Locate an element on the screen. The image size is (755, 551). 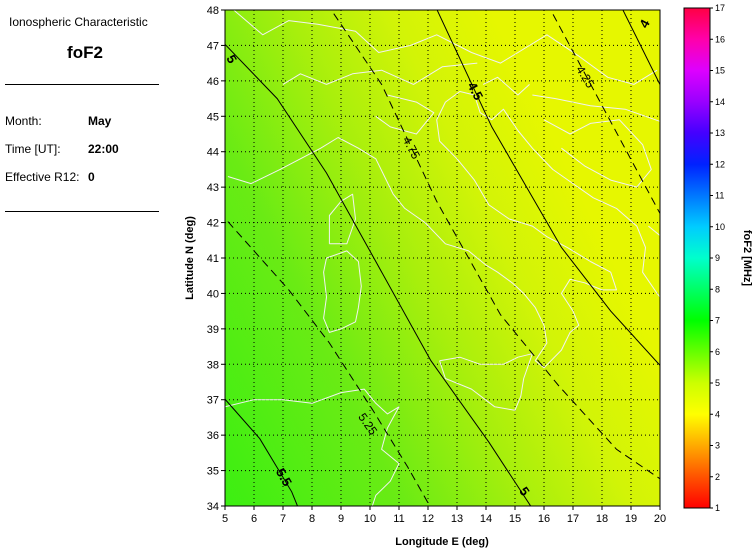
colorbar-tick-label: 4 is located at coordinates (717, 414).